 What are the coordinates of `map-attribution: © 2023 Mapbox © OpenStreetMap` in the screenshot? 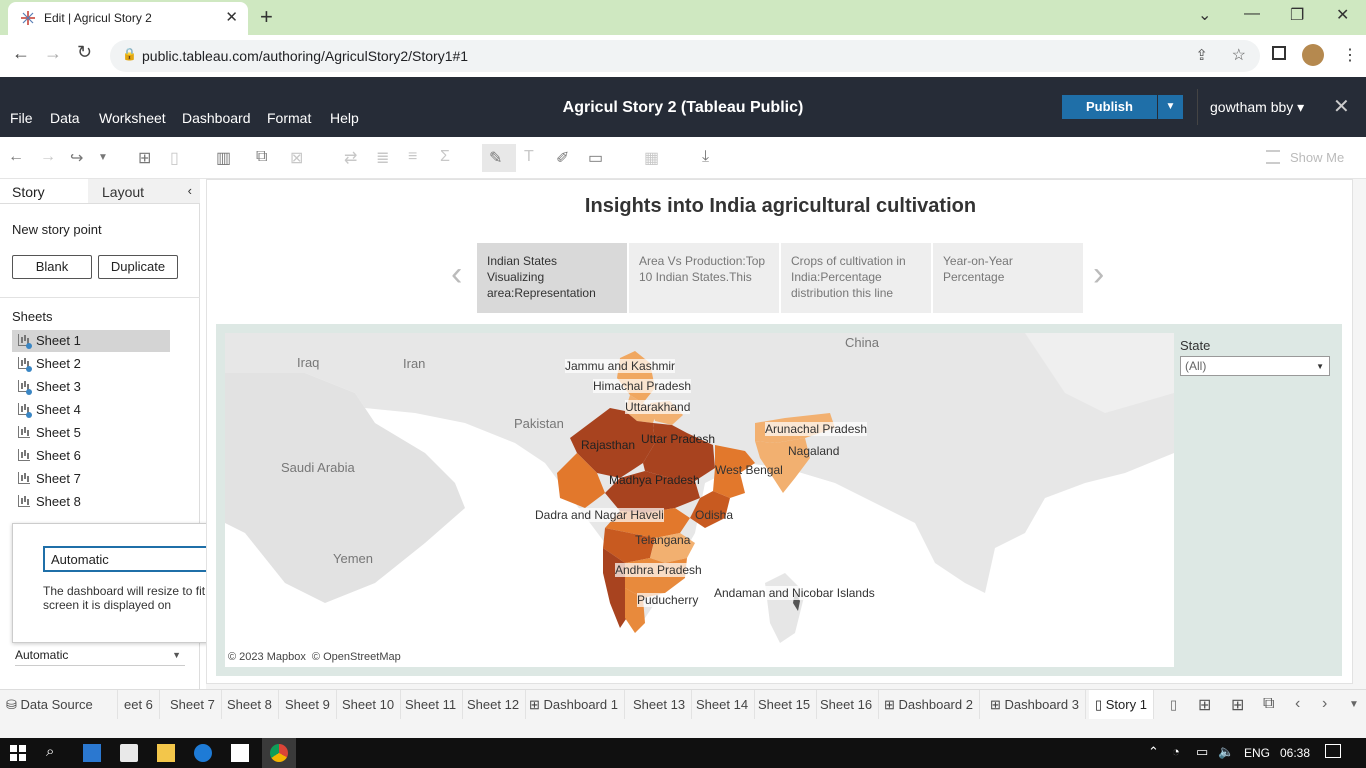 It's located at (314, 657).